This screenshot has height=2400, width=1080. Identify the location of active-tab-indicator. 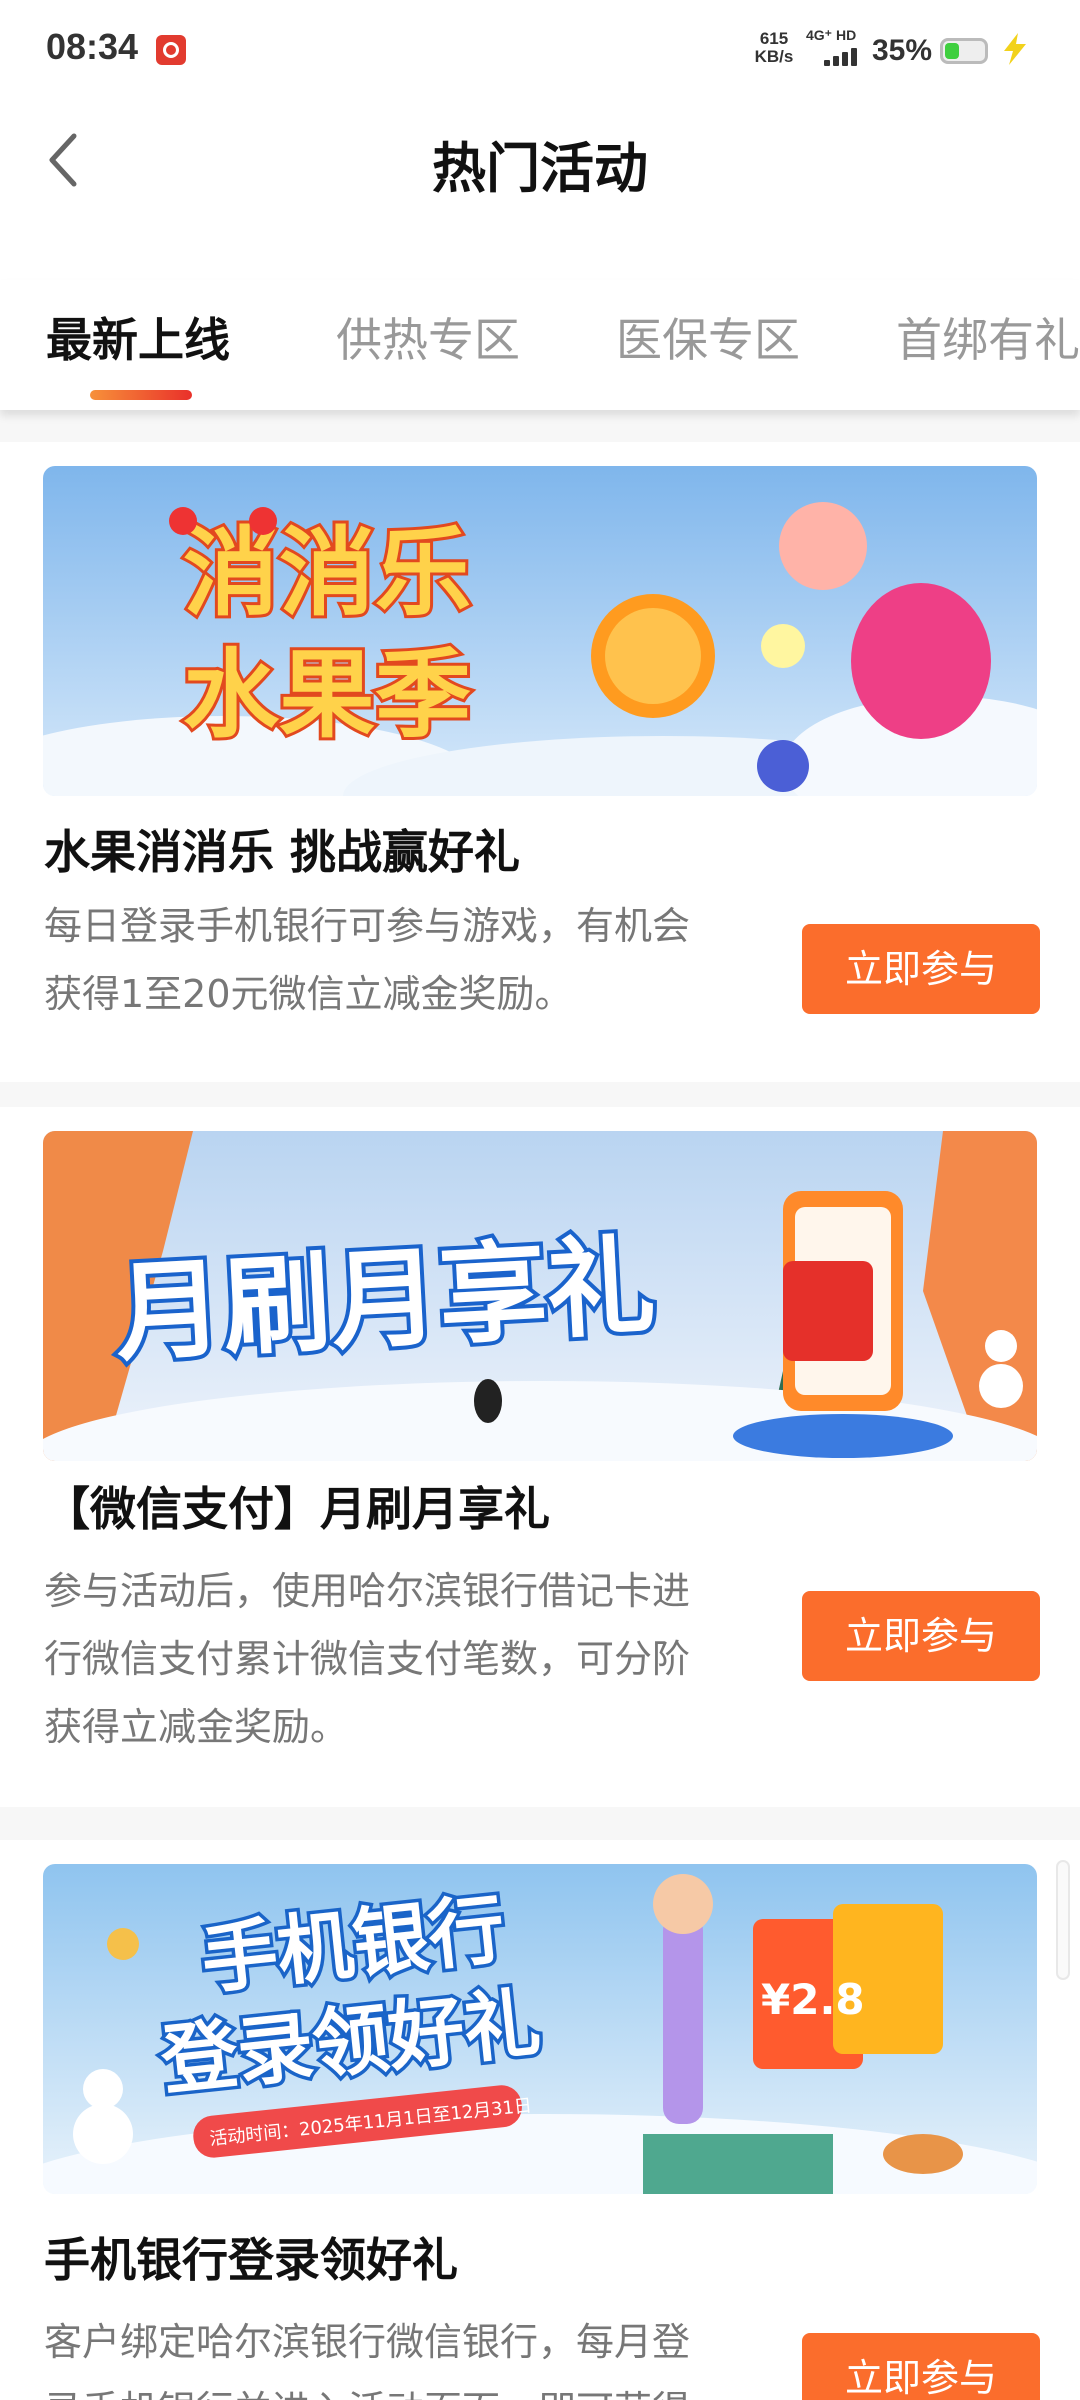
(141, 395).